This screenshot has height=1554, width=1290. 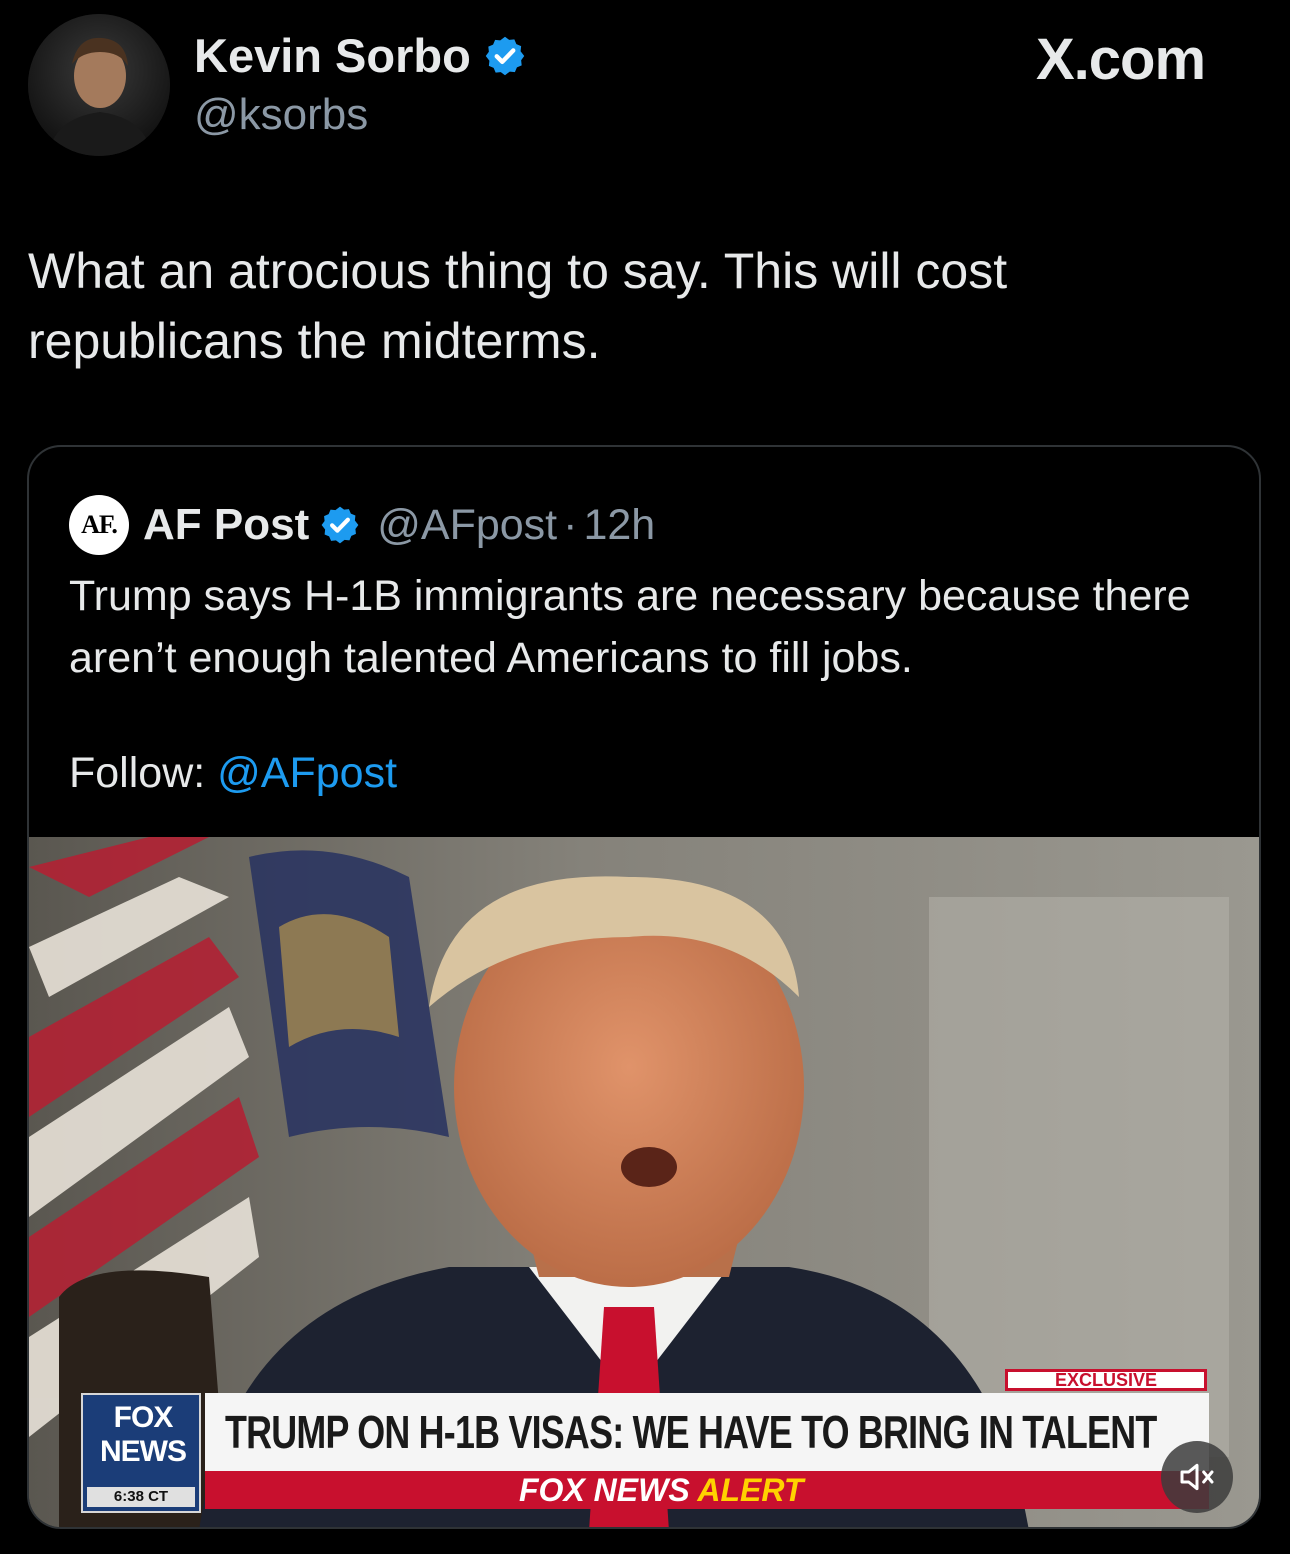 What do you see at coordinates (307, 773) in the screenshot?
I see `follow-mention-link: @AFpost` at bounding box center [307, 773].